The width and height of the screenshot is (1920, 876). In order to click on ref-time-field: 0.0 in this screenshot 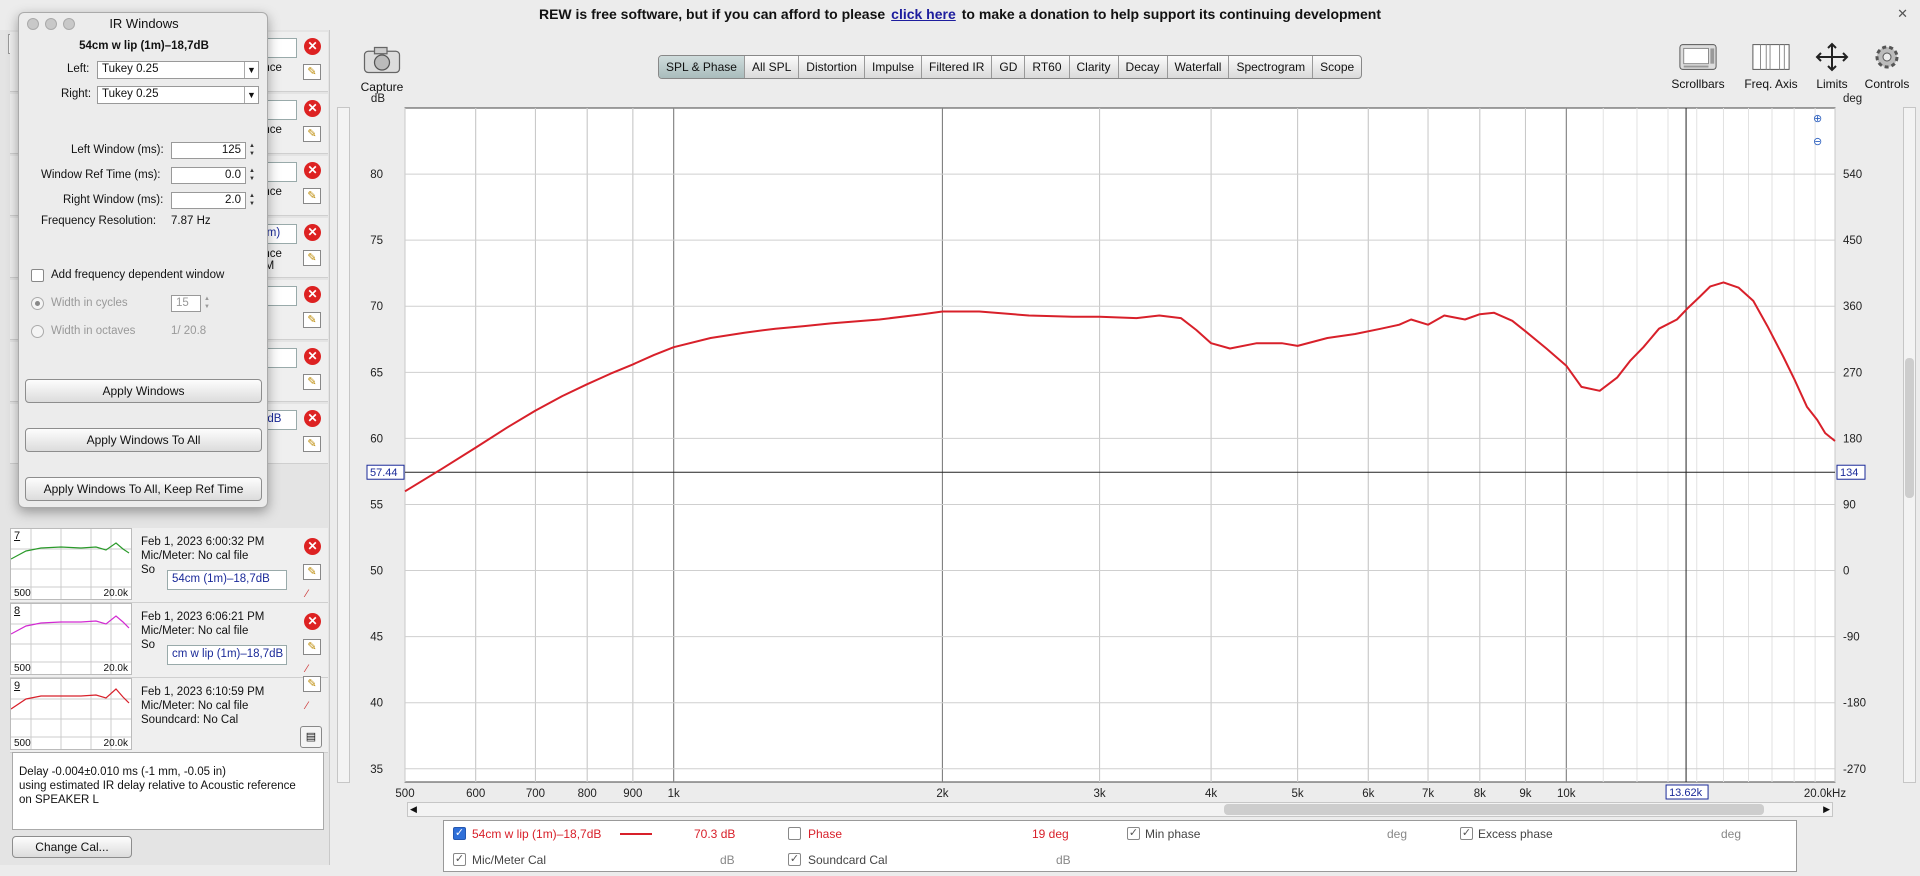, I will do `click(208, 175)`.